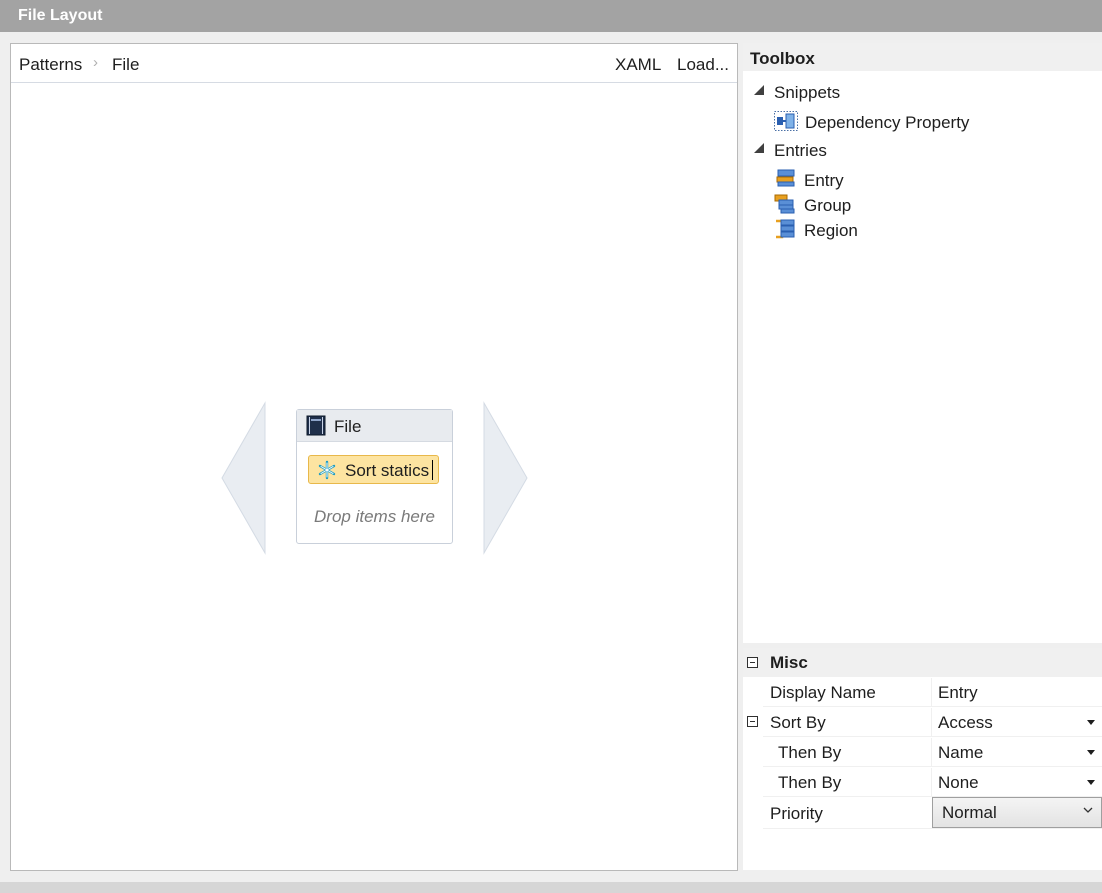  I want to click on property-value: Normal, so click(969, 812).